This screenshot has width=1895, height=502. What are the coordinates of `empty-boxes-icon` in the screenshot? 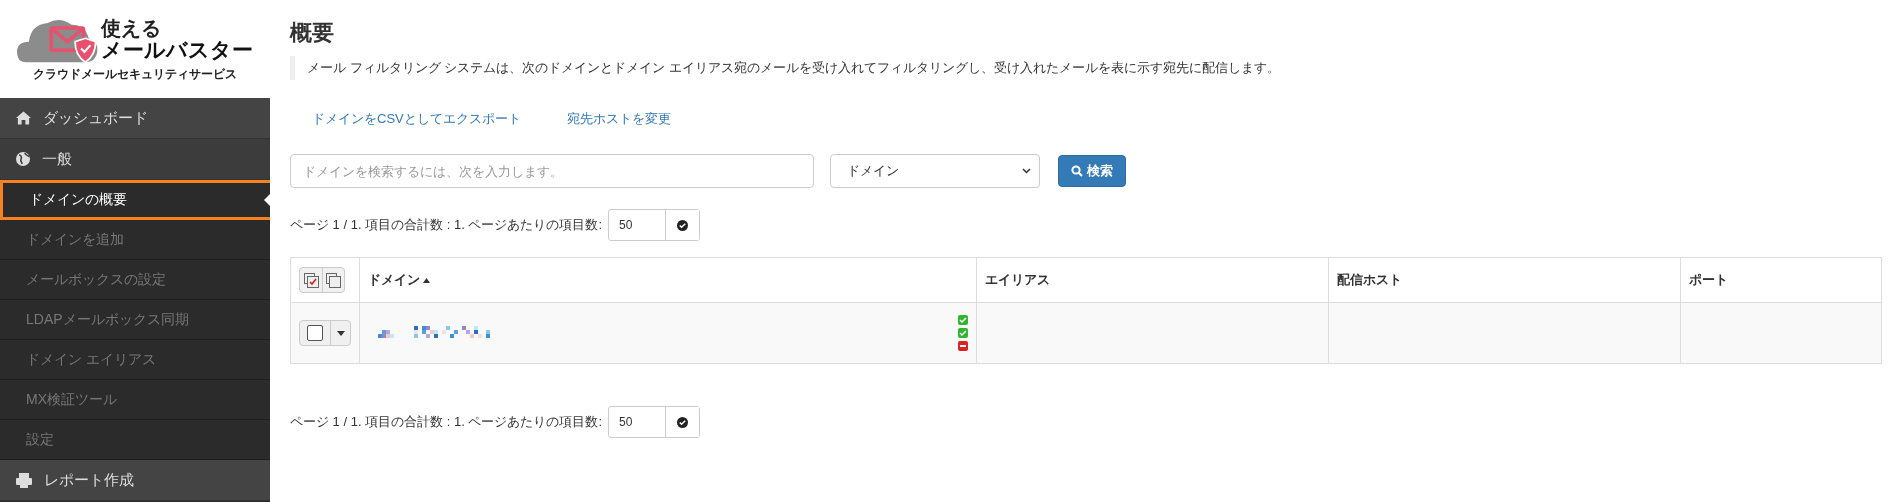 It's located at (333, 280).